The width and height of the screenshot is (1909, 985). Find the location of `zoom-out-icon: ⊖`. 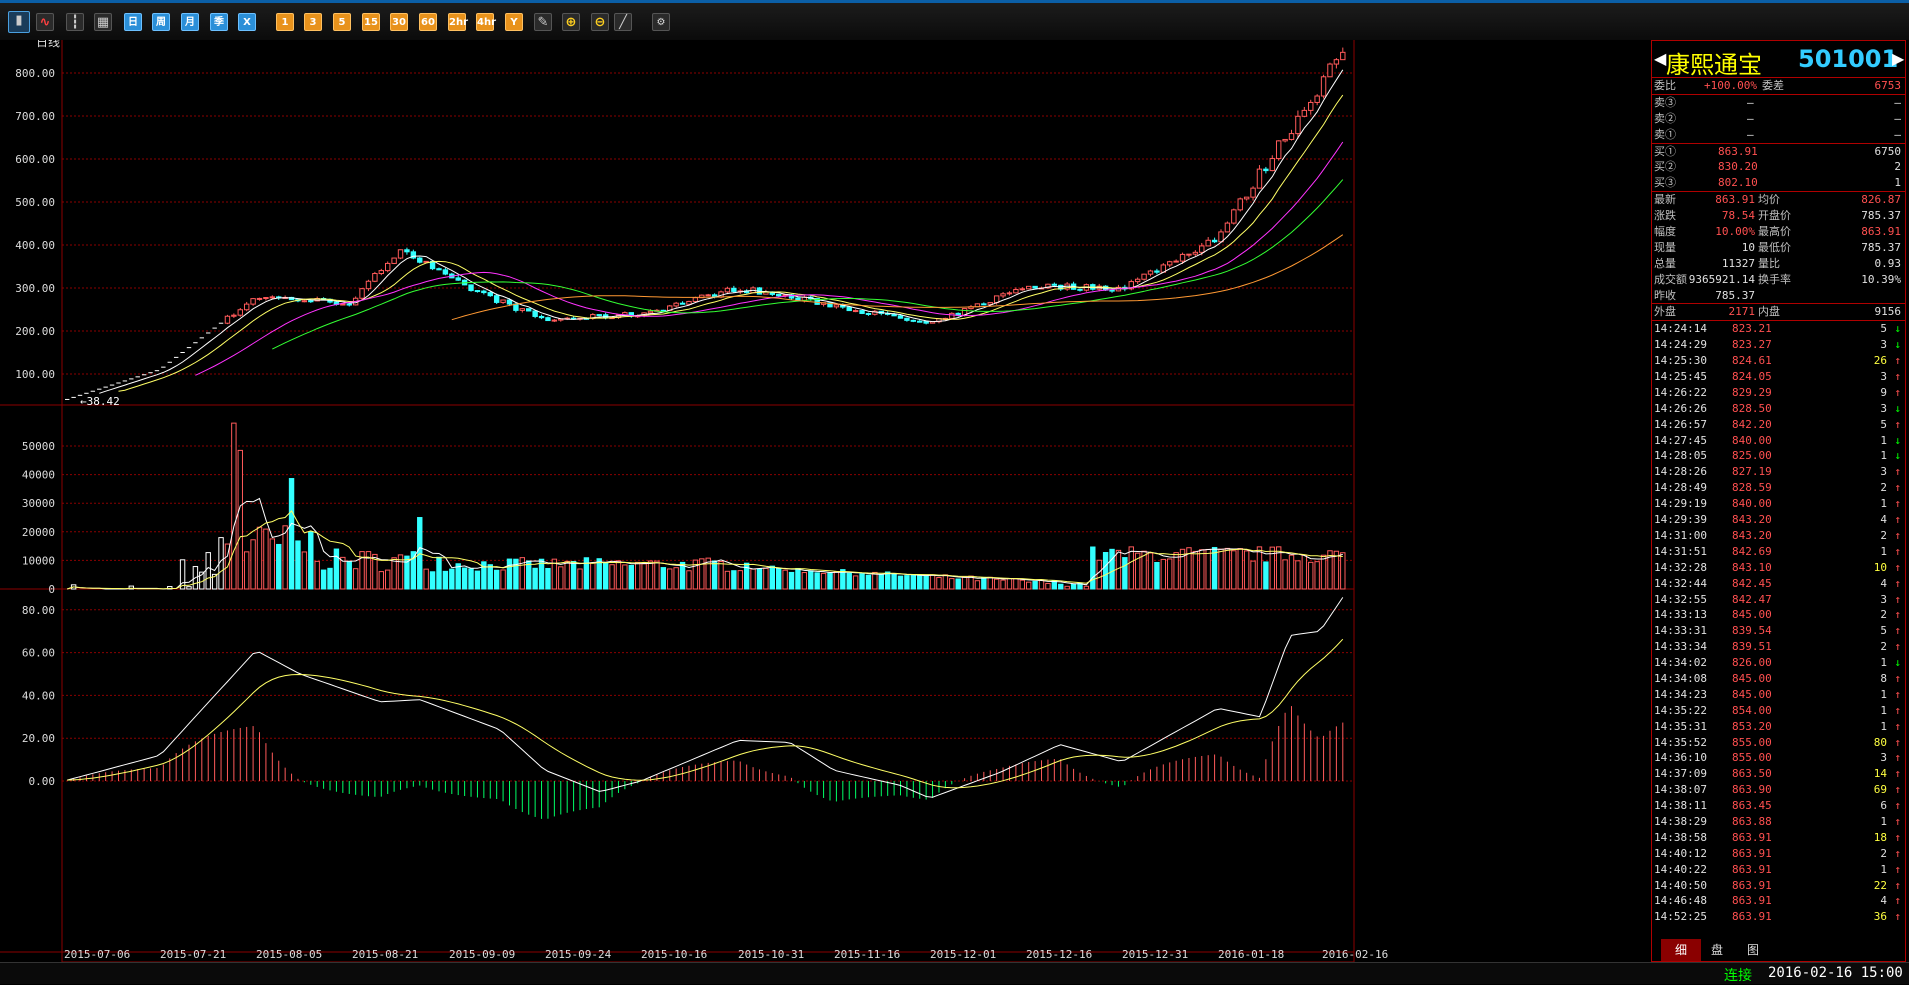

zoom-out-icon: ⊖ is located at coordinates (600, 22).